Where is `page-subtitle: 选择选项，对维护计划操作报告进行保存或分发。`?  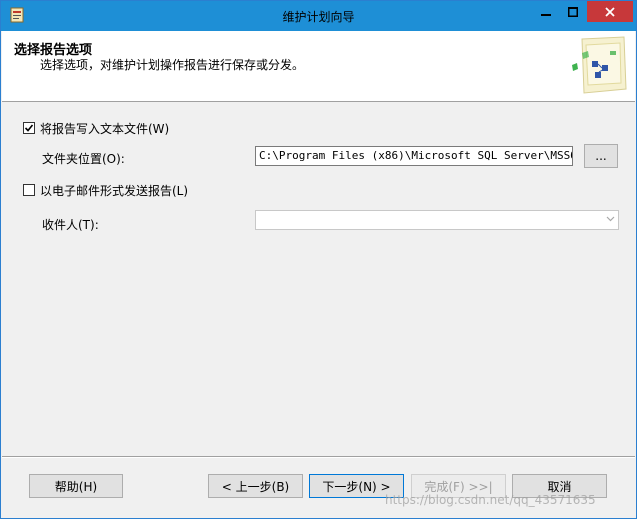 page-subtitle: 选择选项，对维护计划操作报告进行保存或分发。 is located at coordinates (172, 65).